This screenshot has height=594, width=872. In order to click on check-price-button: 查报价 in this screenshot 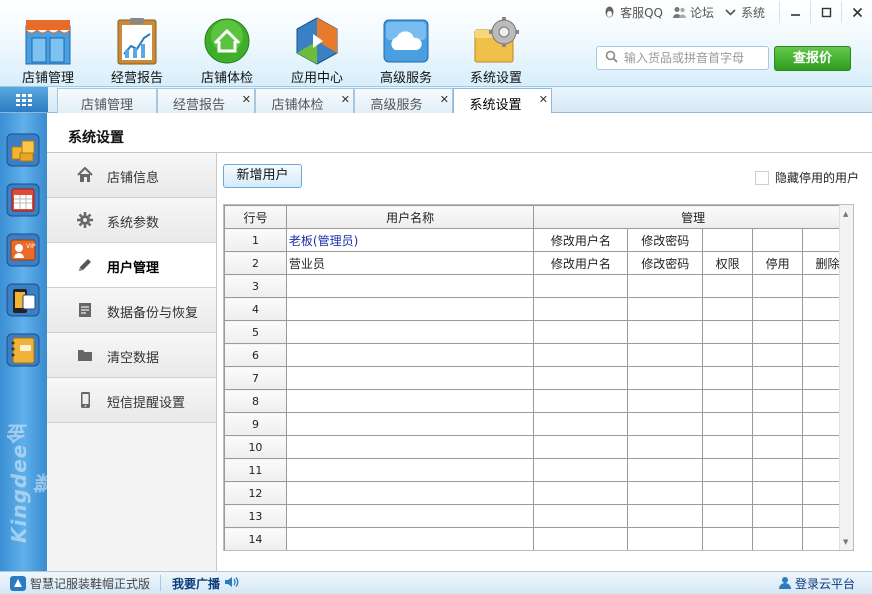, I will do `click(812, 58)`.